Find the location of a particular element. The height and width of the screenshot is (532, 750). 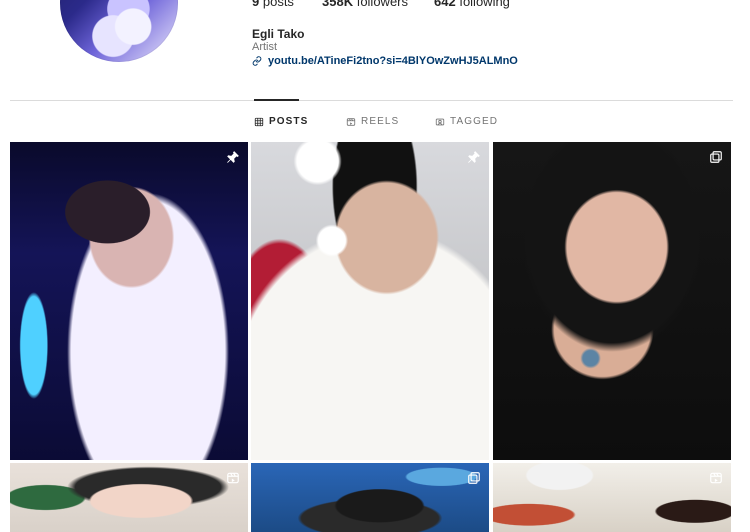

posts-label: posts is located at coordinates (278, 4).